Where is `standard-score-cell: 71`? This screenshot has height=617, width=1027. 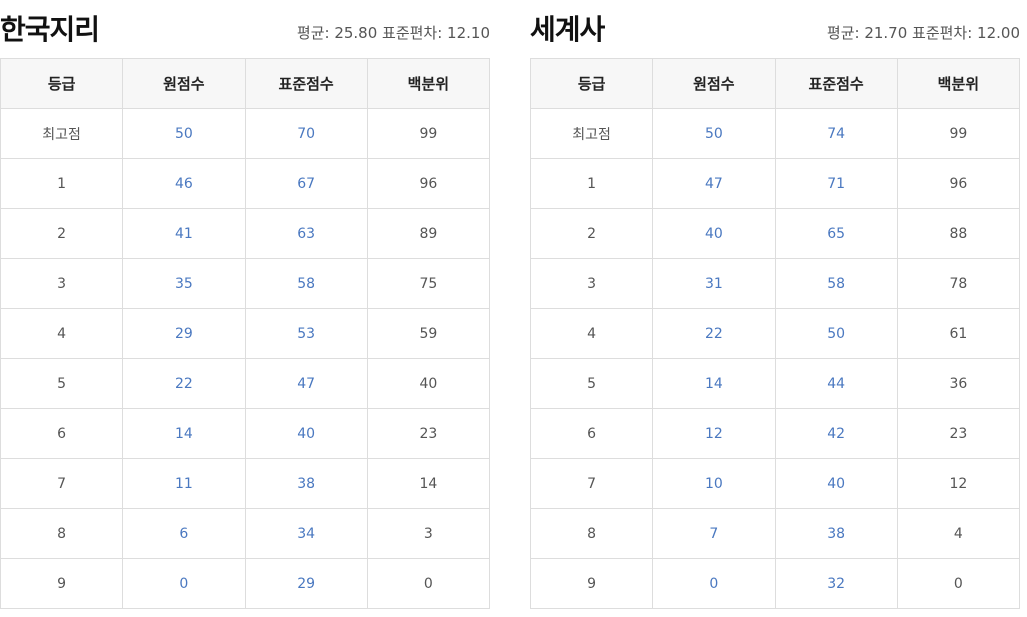 standard-score-cell: 71 is located at coordinates (836, 183).